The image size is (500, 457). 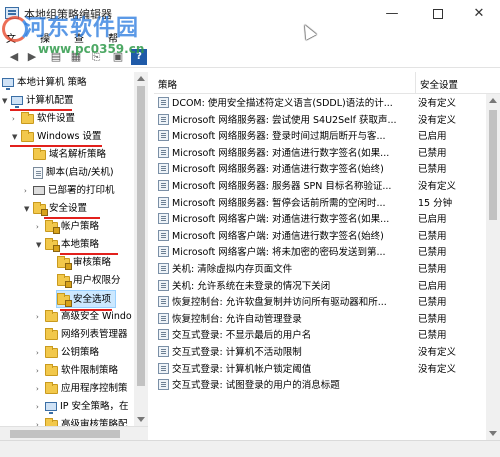 I want to click on close-button: ✕, so click(x=479, y=14).